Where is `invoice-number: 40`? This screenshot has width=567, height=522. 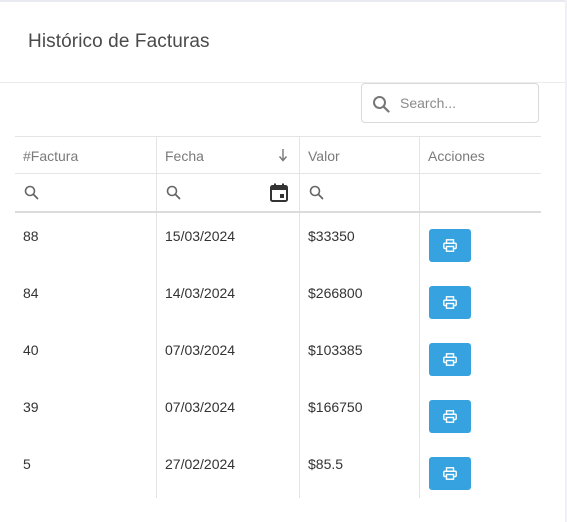 invoice-number: 40 is located at coordinates (31, 350).